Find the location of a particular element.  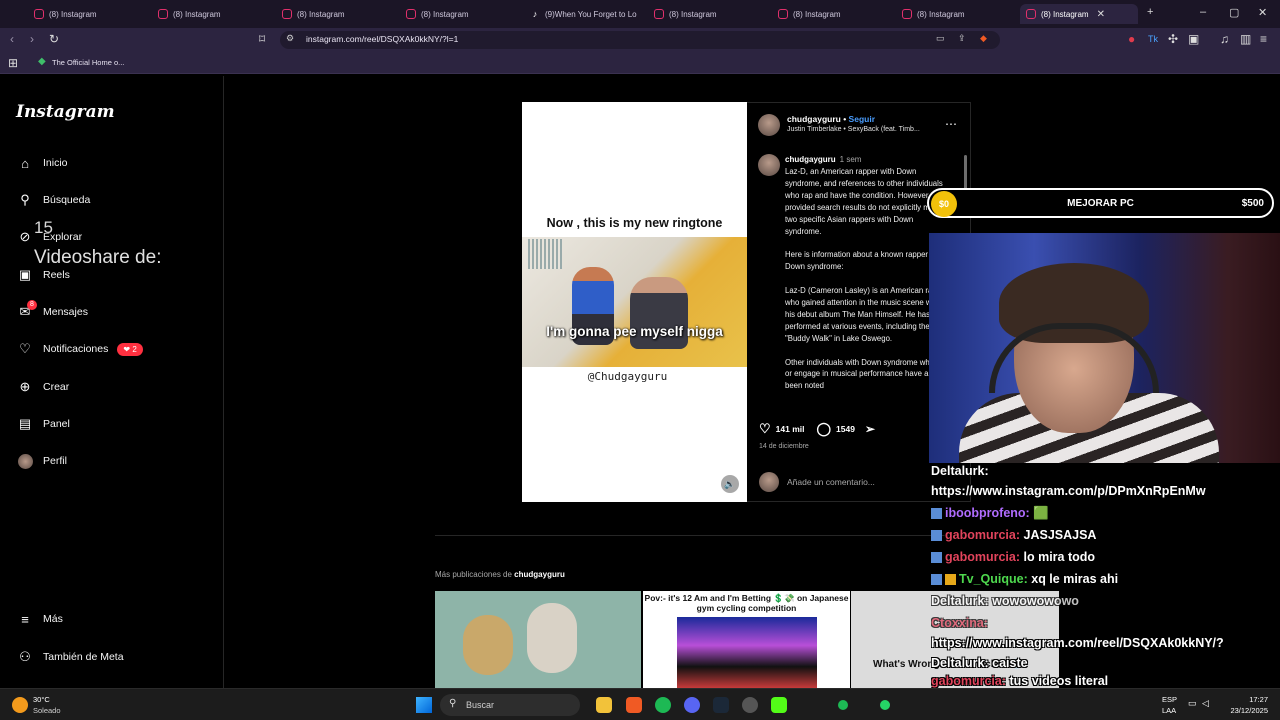

bookmark-icon: ⌑ is located at coordinates (262, 39).